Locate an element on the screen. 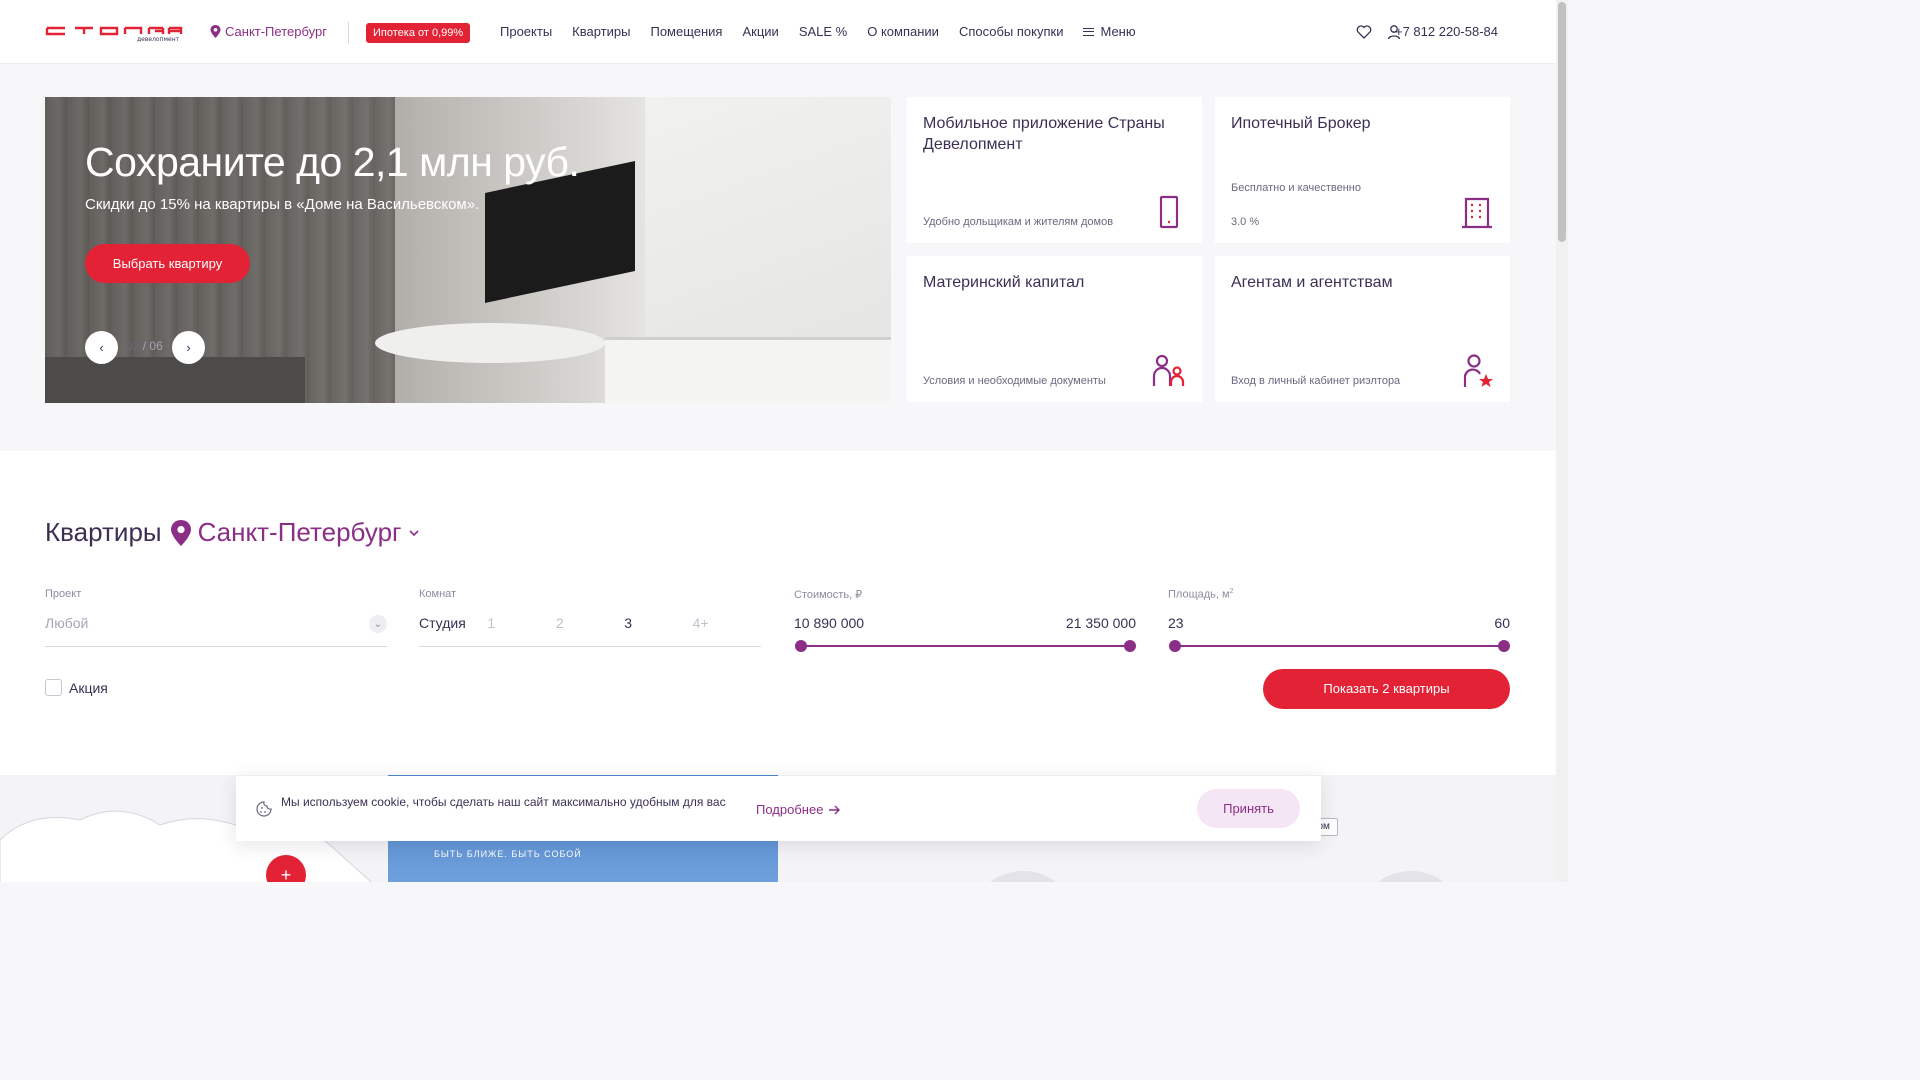 The width and height of the screenshot is (1920, 1080). slider-next-button: › is located at coordinates (188, 347).